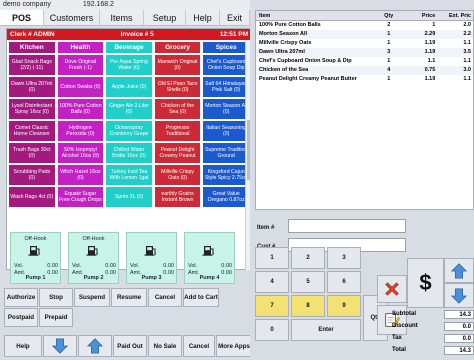 Image resolution: width=474 pixels, height=360 pixels. What do you see at coordinates (226, 175) in the screenshot?
I see `product-button: Kingsford Cajun Style Spicy 2.75oz` at bounding box center [226, 175].